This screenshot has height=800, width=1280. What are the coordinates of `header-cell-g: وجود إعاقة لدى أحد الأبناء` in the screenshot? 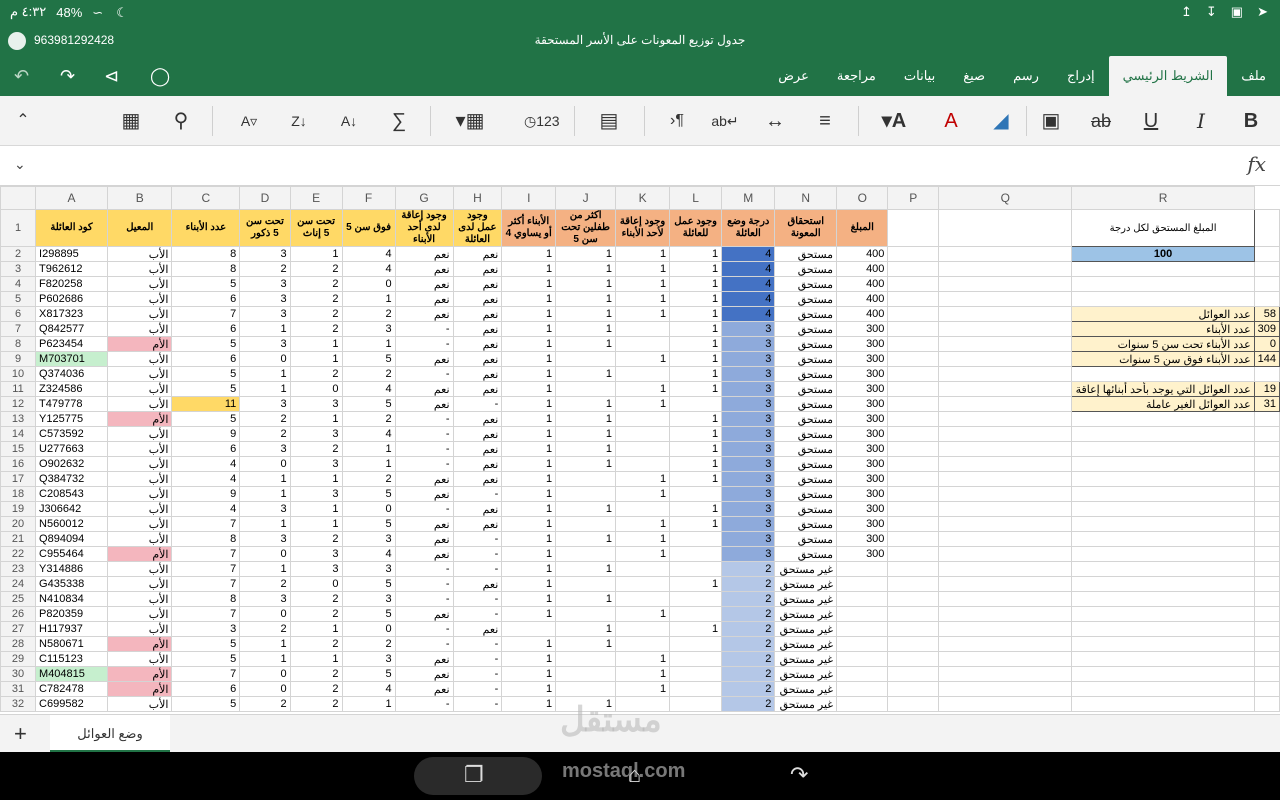 It's located at (424, 228).